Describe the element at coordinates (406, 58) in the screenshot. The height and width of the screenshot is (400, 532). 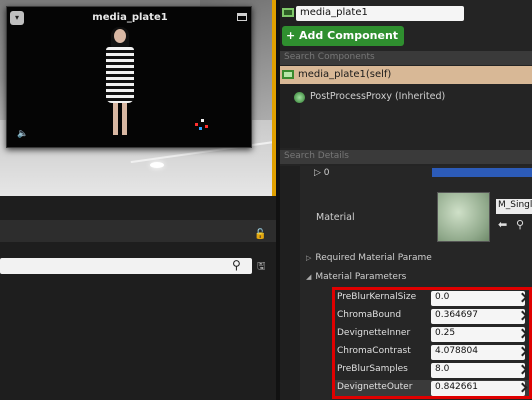
I see `search-components-input: Search Components` at that location.